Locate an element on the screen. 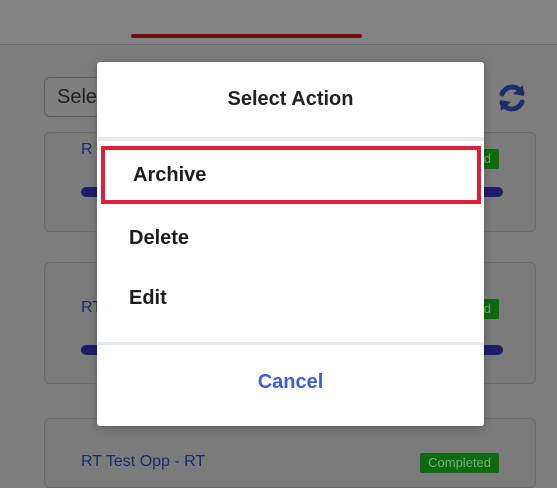 Image resolution: width=557 pixels, height=488 pixels. archive-action: Archive is located at coordinates (291, 175).